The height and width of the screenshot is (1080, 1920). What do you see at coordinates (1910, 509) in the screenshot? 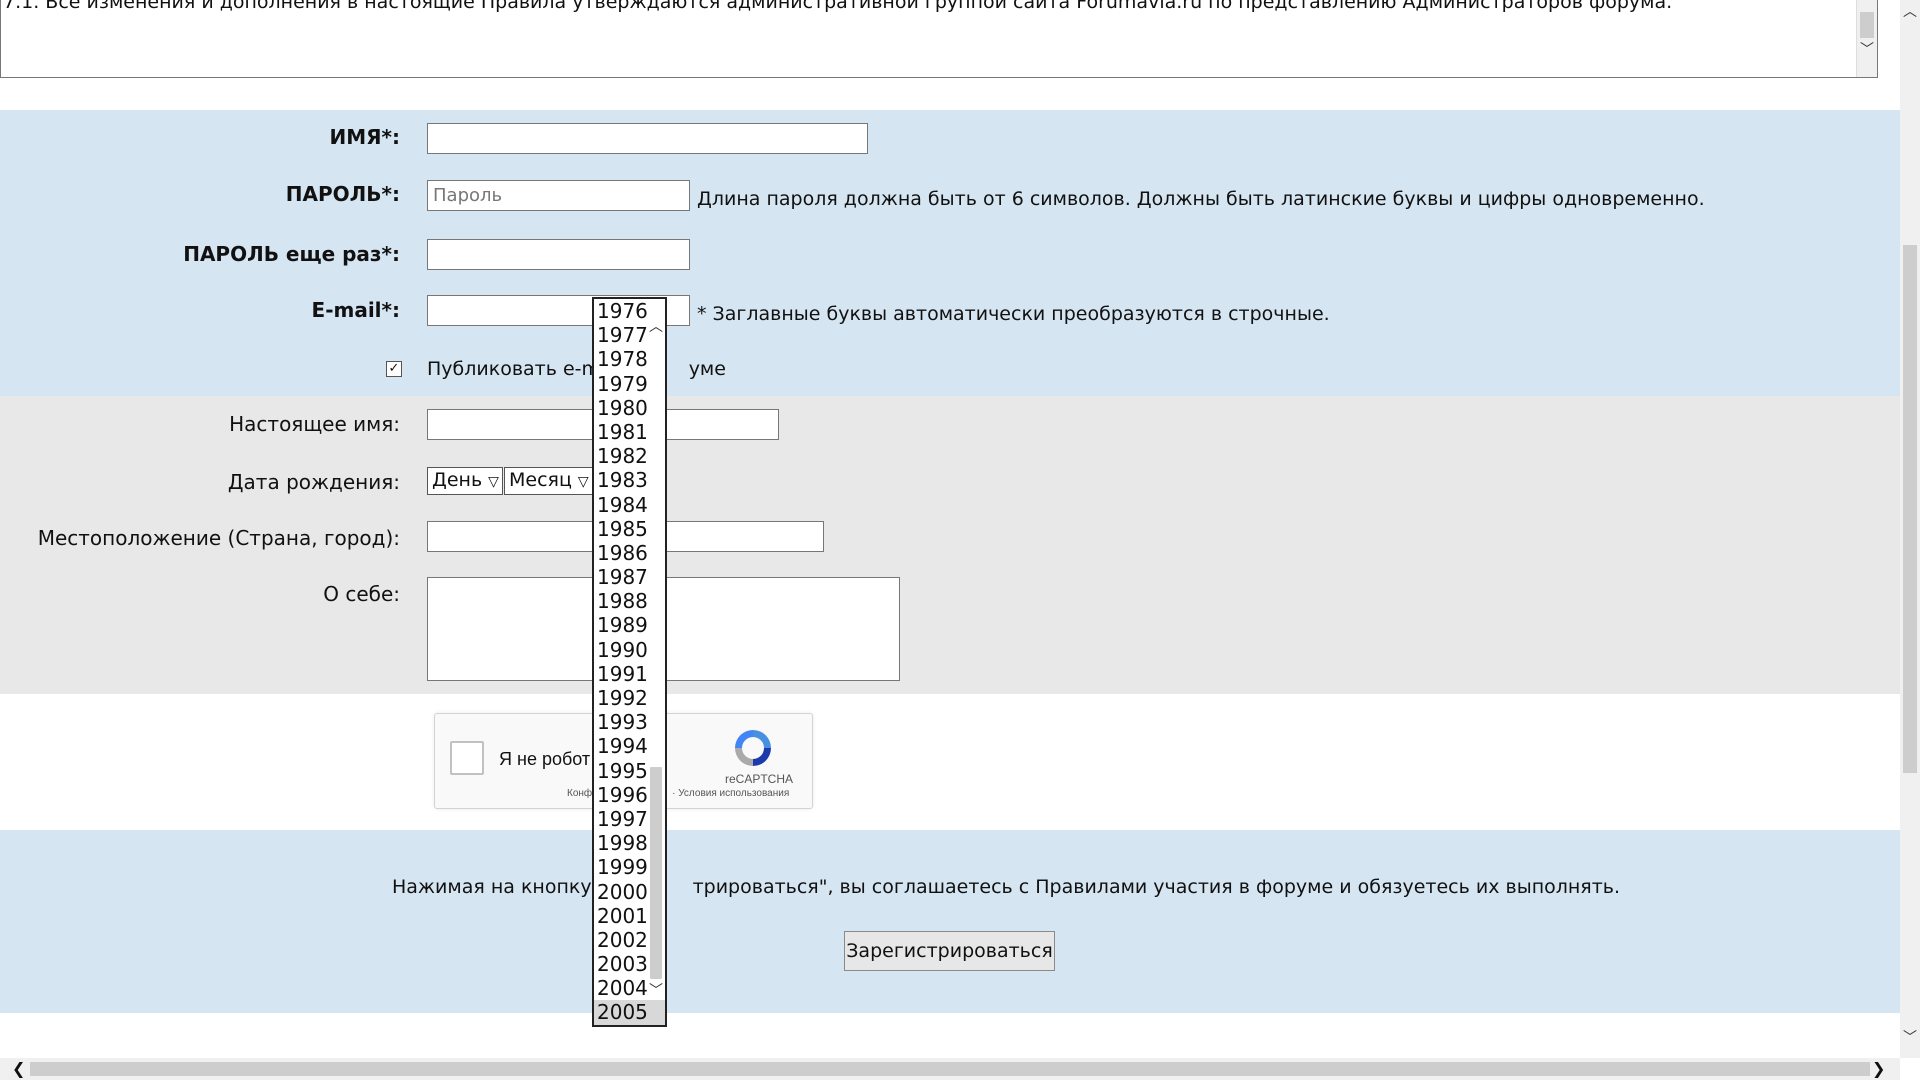
I see `page-vertical-thumb` at bounding box center [1910, 509].